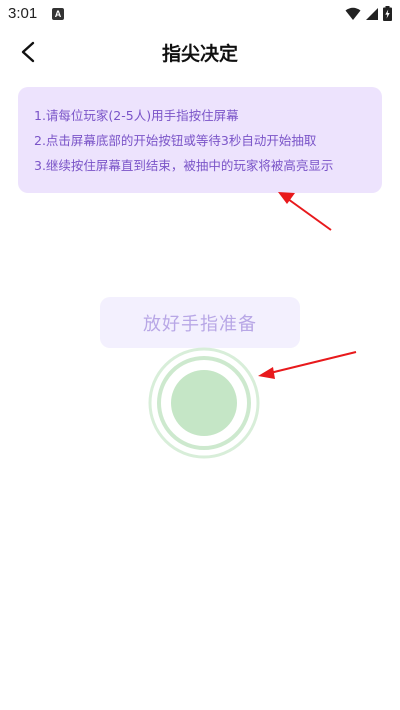  What do you see at coordinates (387, 13) in the screenshot?
I see `battery-charging-icon` at bounding box center [387, 13].